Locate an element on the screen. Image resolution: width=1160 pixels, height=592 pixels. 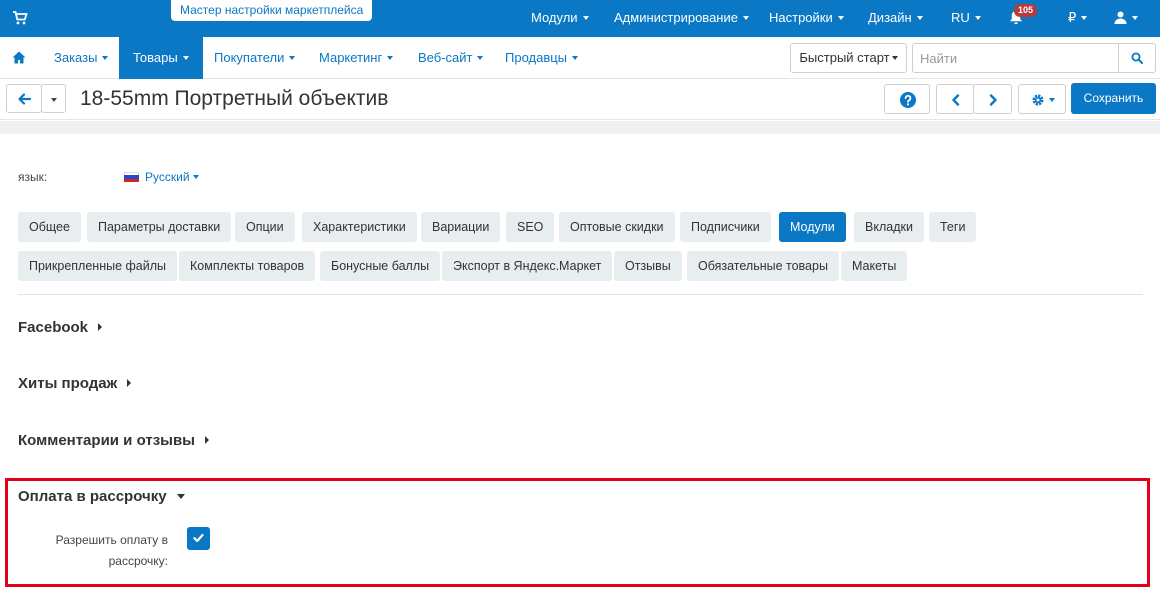
section-comments-reviews: Комментарии и отзывы is located at coordinates (113, 440).